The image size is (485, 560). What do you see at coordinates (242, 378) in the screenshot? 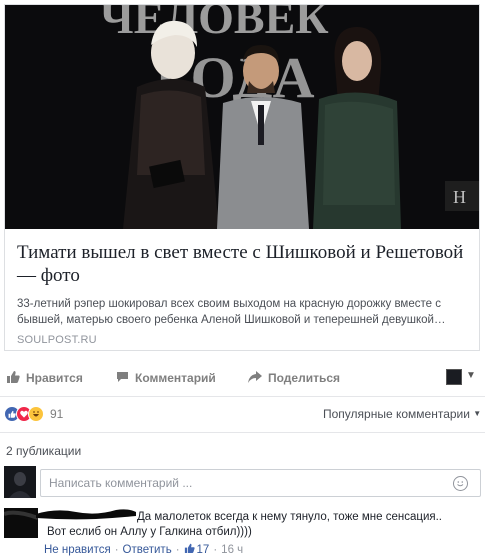
I see `post-action-bar: Нравится Комментарий Поделиться` at bounding box center [242, 378].